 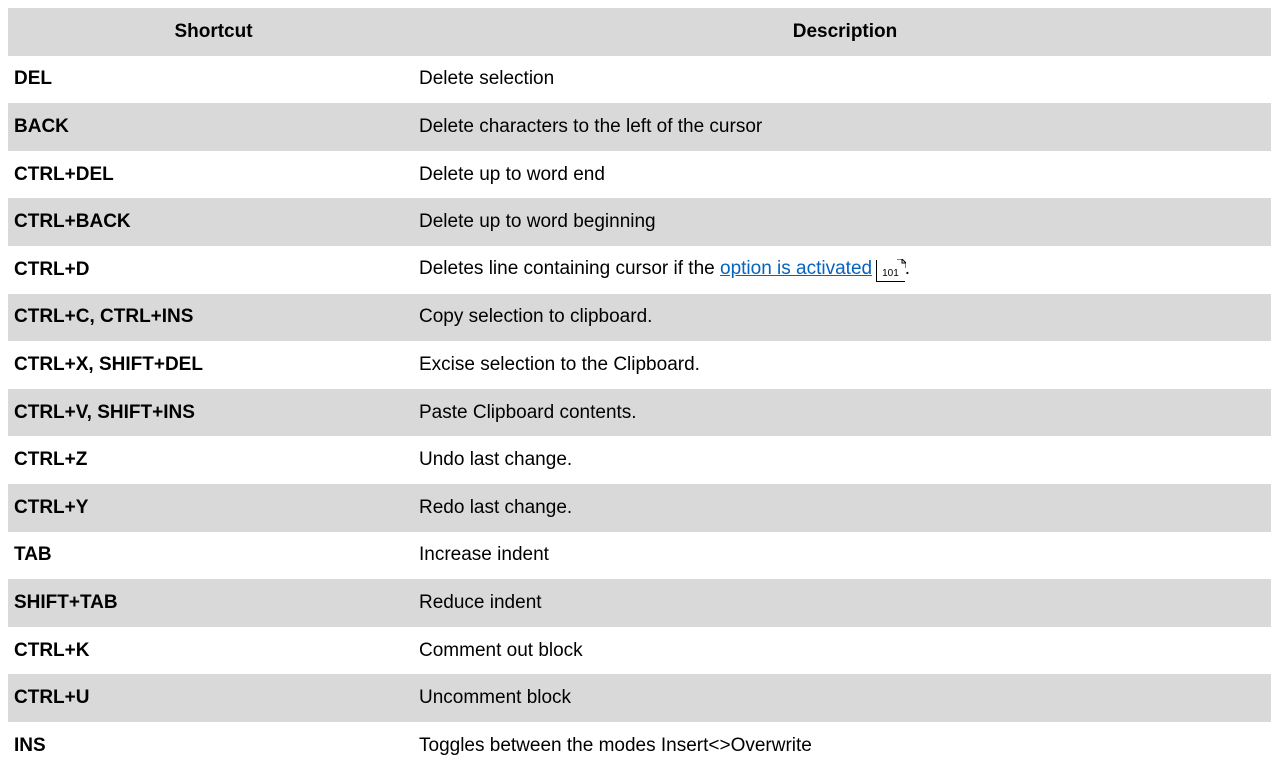 What do you see at coordinates (52, 698) in the screenshot?
I see `shortcut-cell: CTRL+U` at bounding box center [52, 698].